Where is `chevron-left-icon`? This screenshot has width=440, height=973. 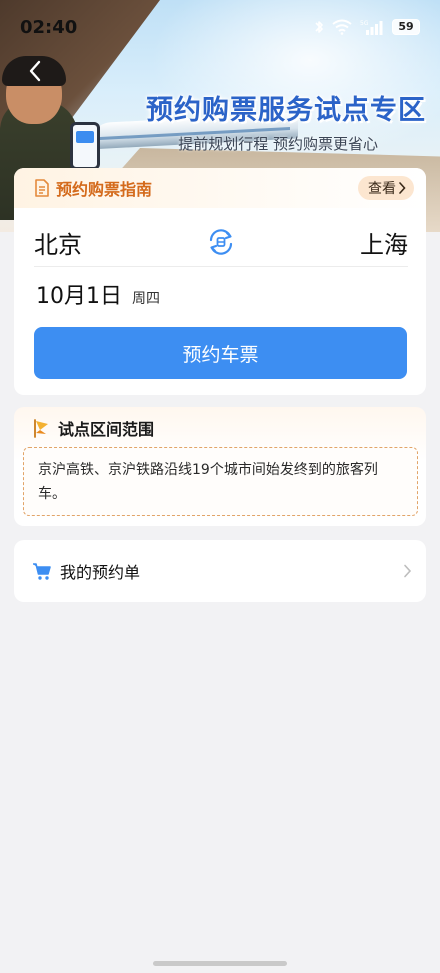
chevron-left-icon is located at coordinates (35, 71).